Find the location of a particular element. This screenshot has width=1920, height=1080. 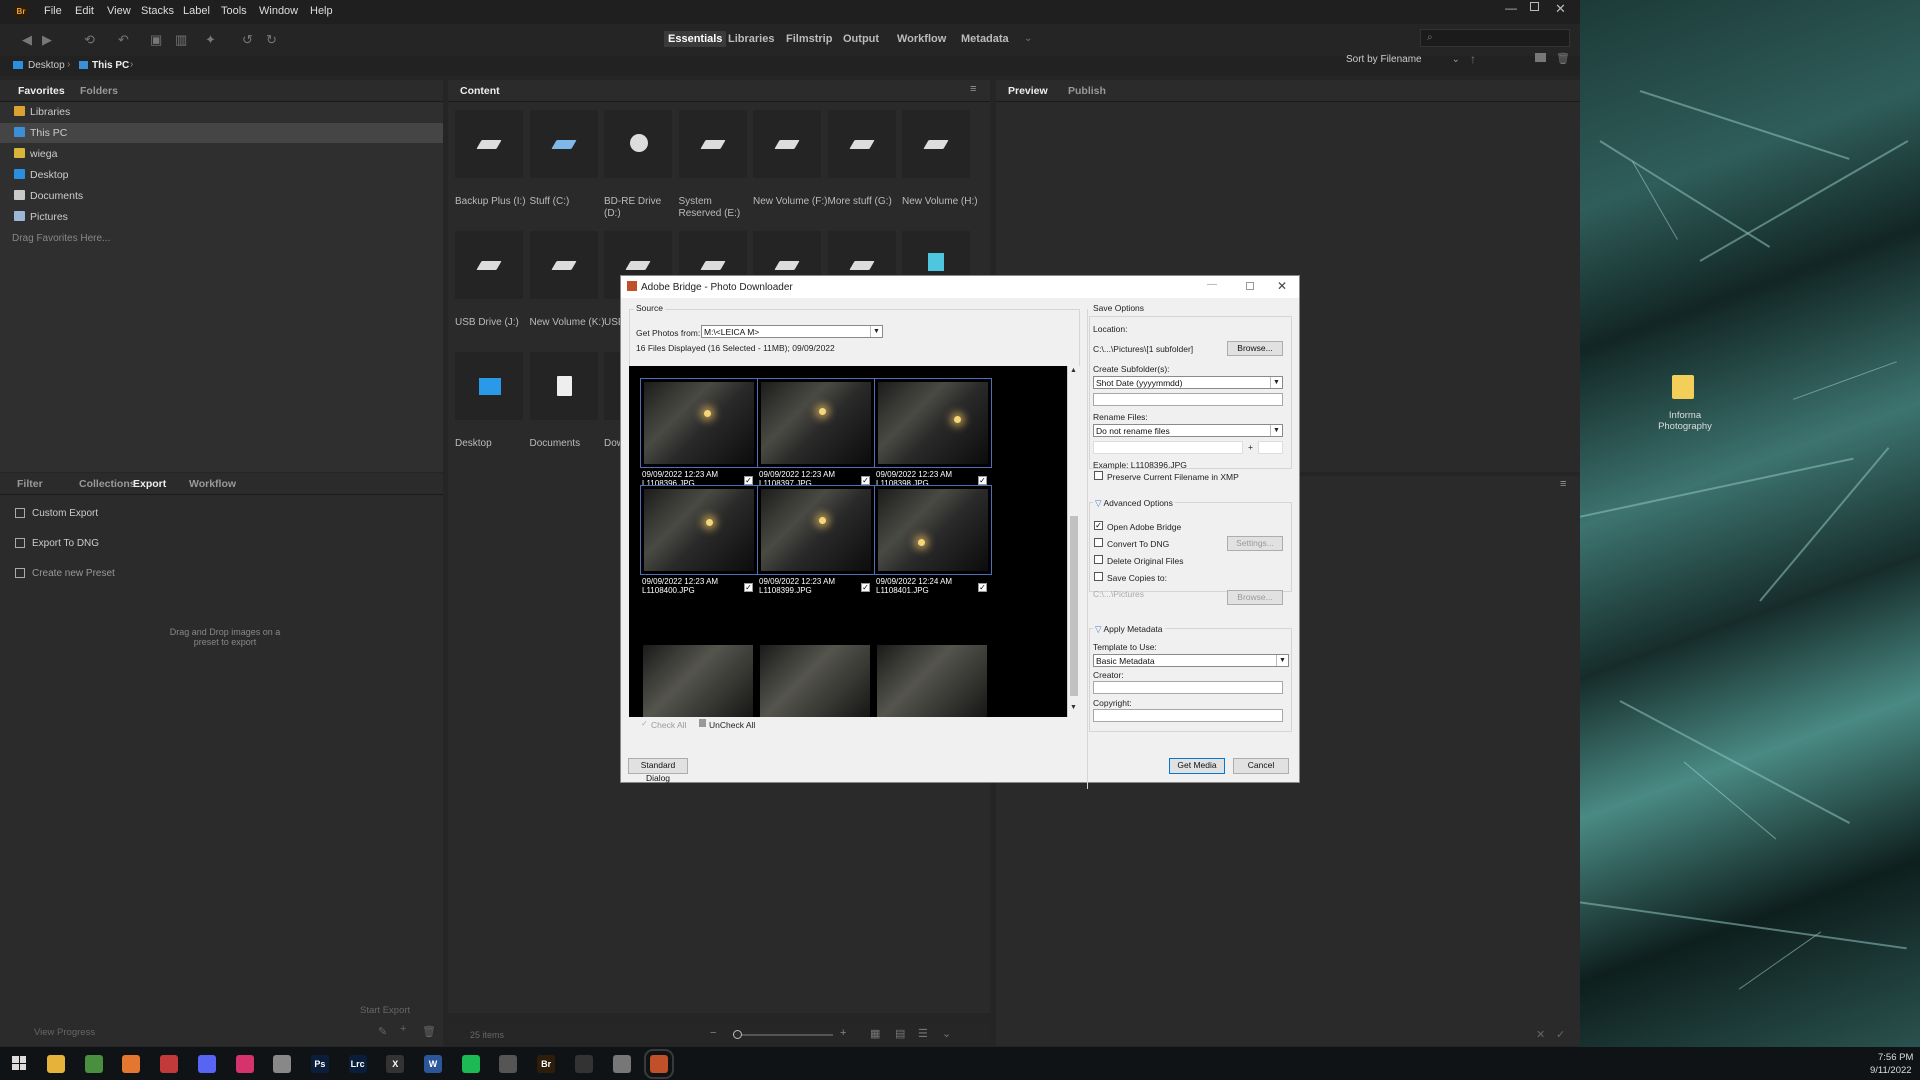

photo-item: 09/09/2022 12:23 AM L1108396.JPG ✓ is located at coordinates (699, 433).